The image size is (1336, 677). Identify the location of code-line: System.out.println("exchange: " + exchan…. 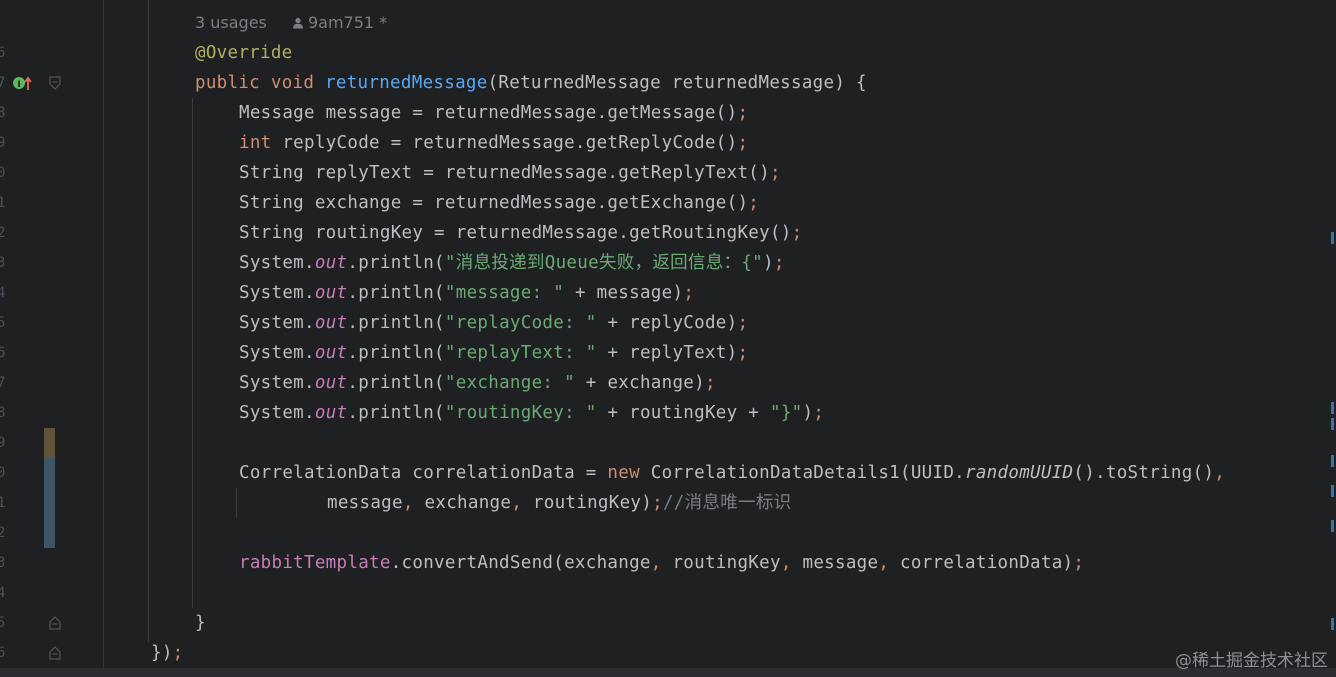
(477, 383).